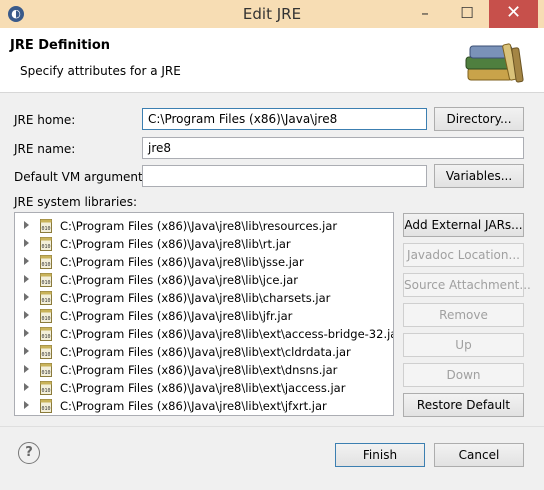  What do you see at coordinates (100, 71) in the screenshot?
I see `header-subtitle: Specify attributes for a JRE` at bounding box center [100, 71].